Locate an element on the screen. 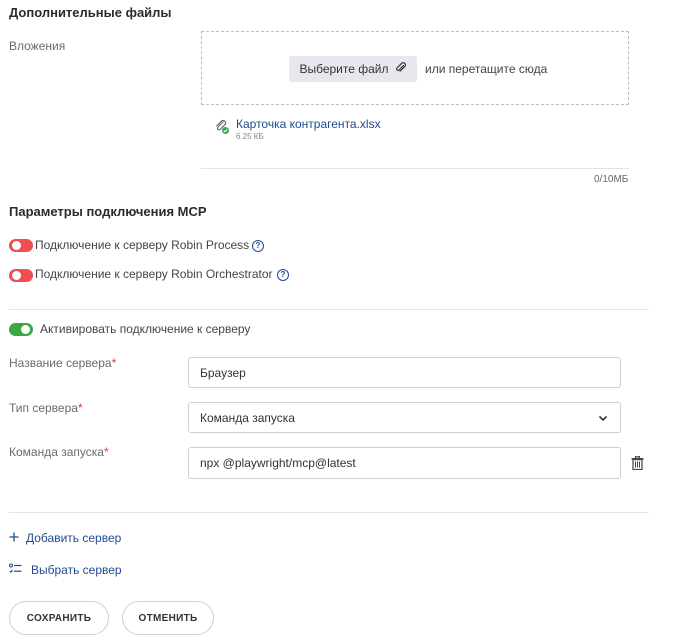  mcp-divider-top is located at coordinates (329, 309).